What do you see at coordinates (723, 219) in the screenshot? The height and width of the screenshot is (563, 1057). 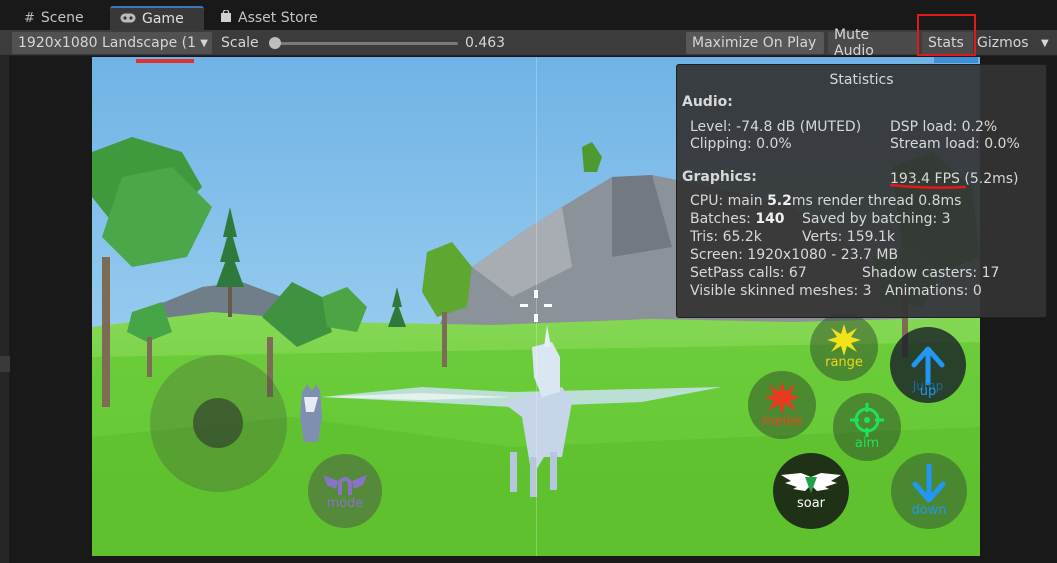 I see `batches-prefix: Batches:` at bounding box center [723, 219].